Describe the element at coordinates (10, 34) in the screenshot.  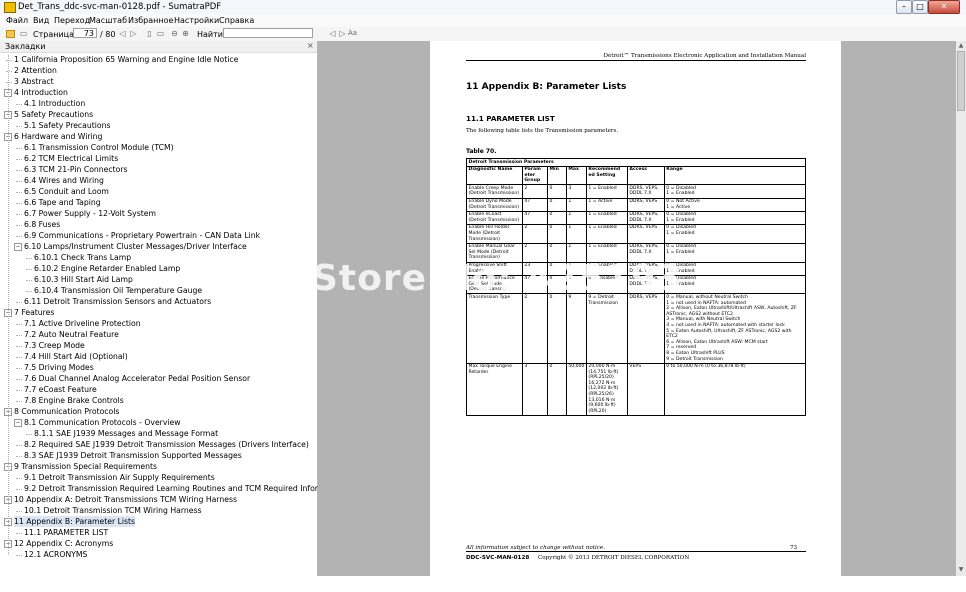
I see `open-folder-icon` at that location.